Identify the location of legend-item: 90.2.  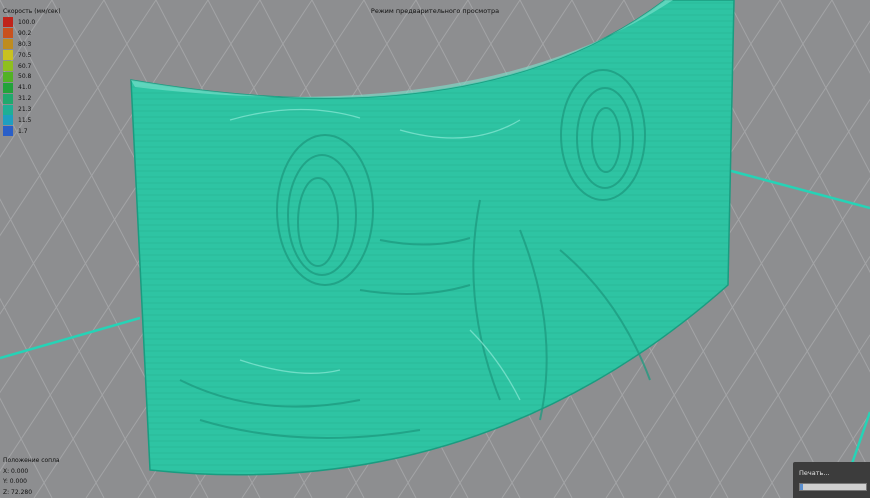
(32, 33).